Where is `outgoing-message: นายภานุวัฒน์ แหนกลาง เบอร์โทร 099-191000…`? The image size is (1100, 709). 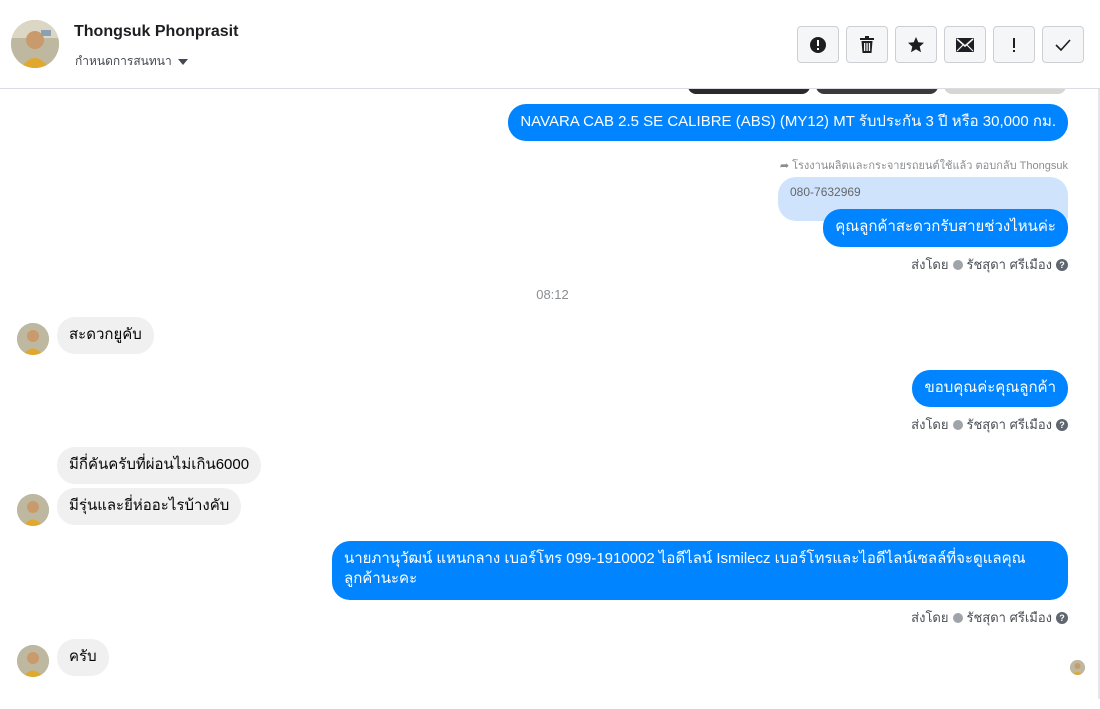
outgoing-message: นายภานุวัฒน์ แหนกลาง เบอร์โทร 099-191000… is located at coordinates (700, 570).